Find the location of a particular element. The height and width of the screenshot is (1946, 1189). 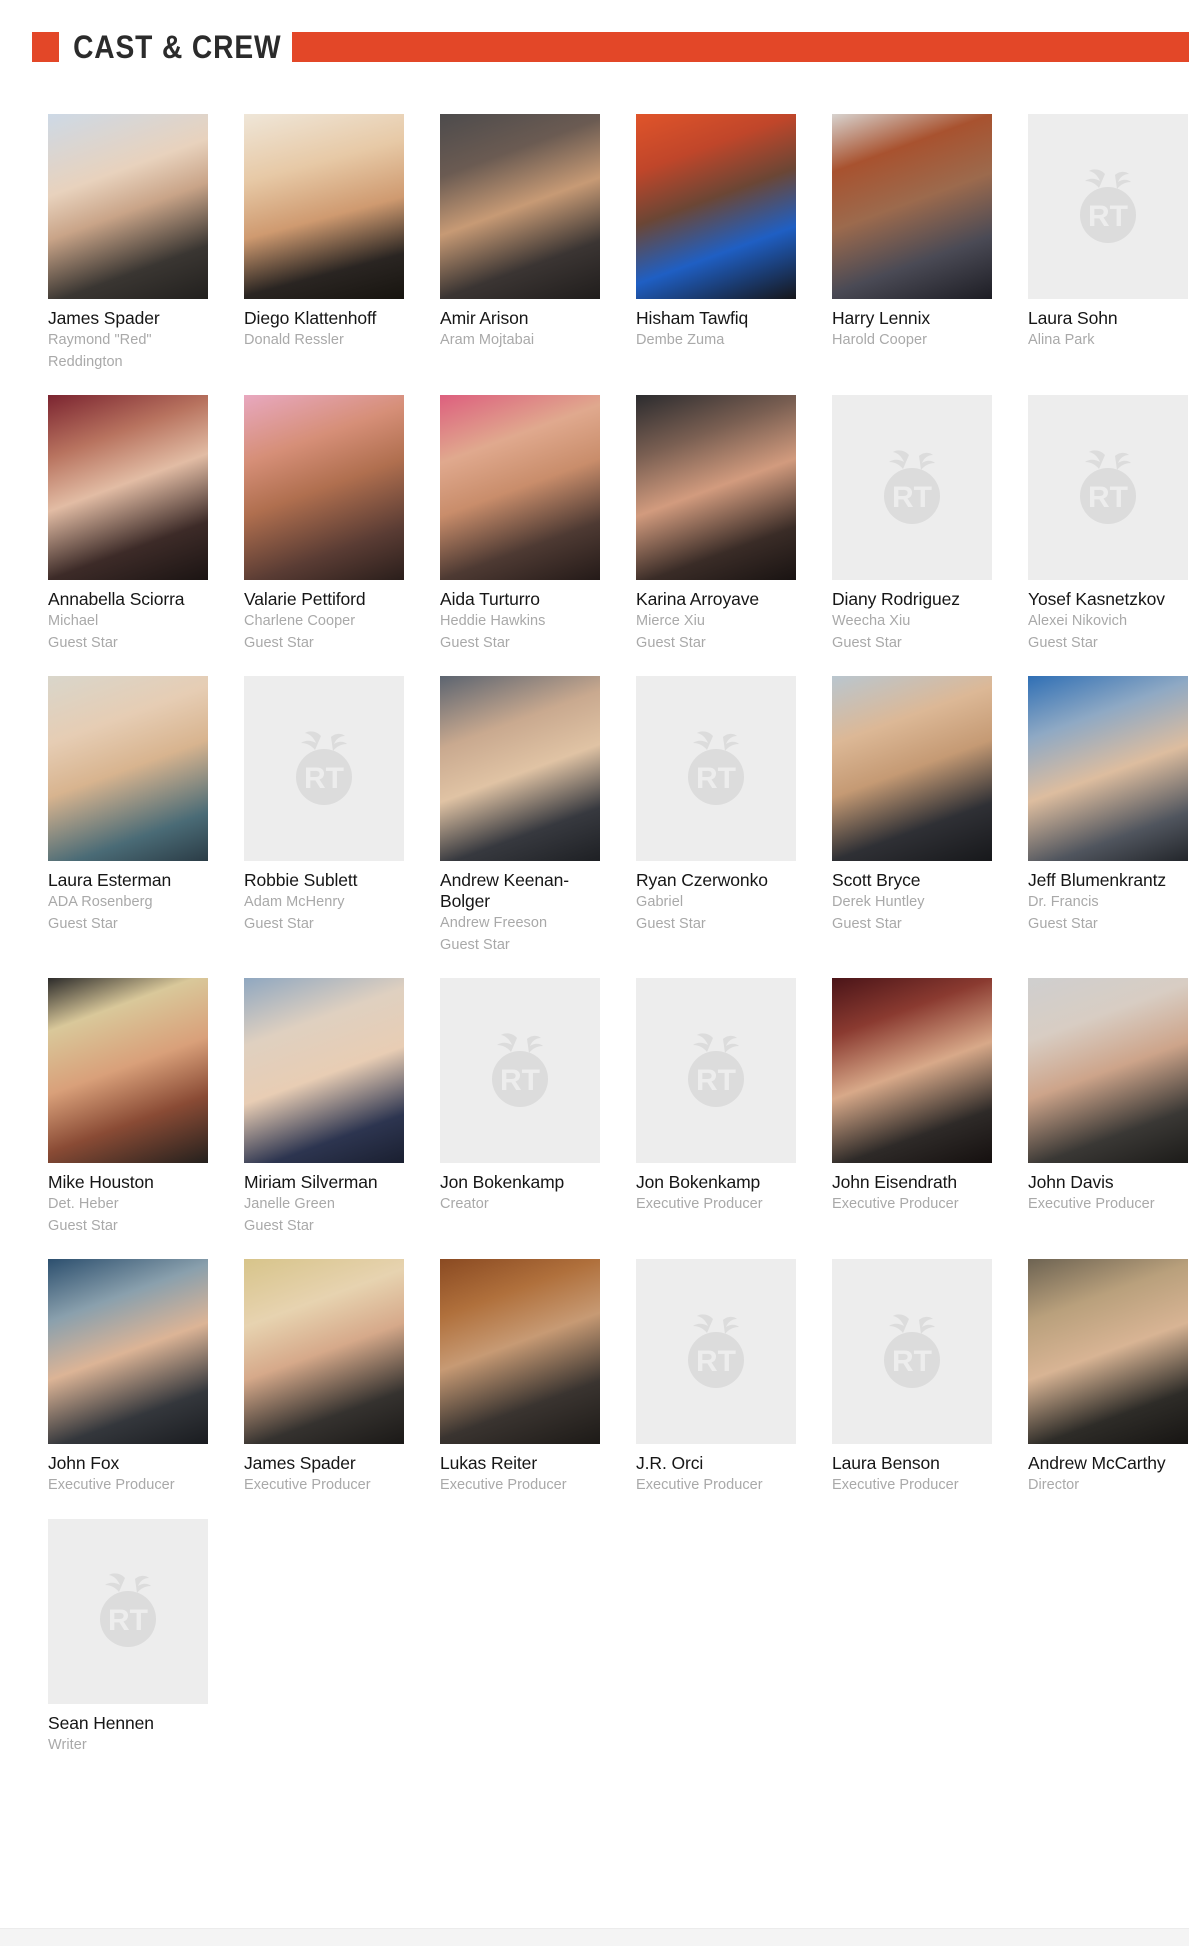

cast-role: Adam McHenry is located at coordinates (294, 902).